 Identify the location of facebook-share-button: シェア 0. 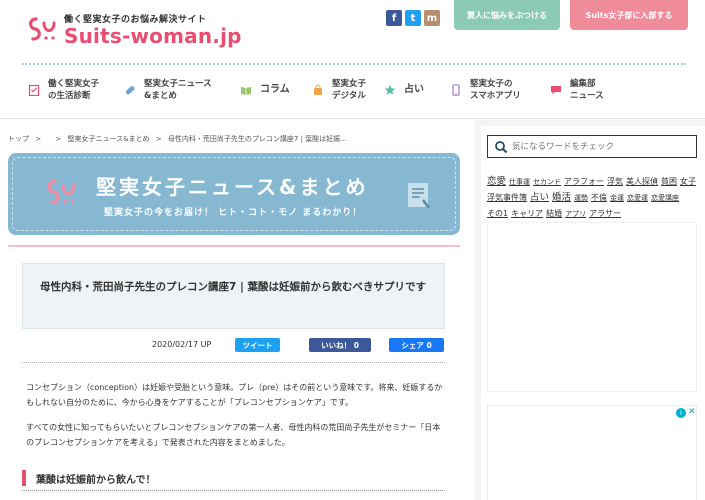
(416, 345).